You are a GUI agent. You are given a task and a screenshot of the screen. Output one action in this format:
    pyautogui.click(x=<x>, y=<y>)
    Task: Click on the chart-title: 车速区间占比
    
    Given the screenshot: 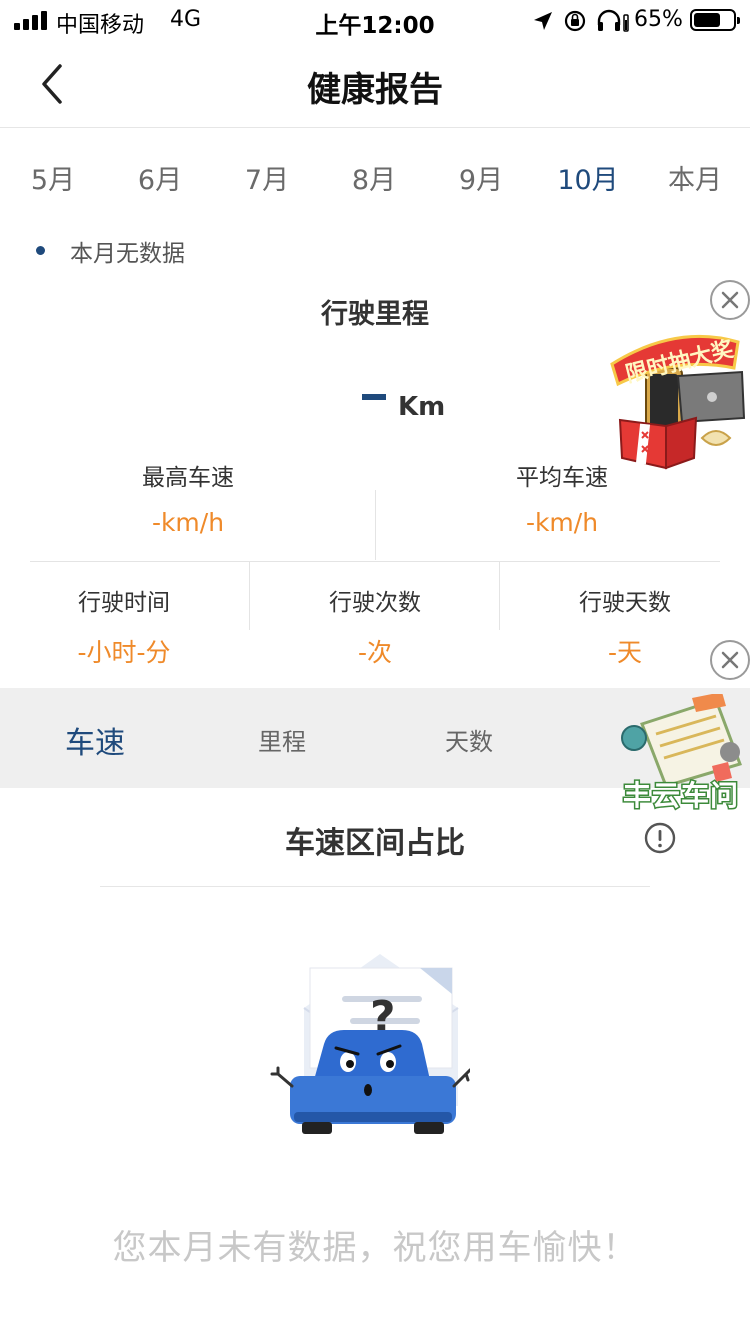 What is the action you would take?
    pyautogui.click(x=375, y=843)
    